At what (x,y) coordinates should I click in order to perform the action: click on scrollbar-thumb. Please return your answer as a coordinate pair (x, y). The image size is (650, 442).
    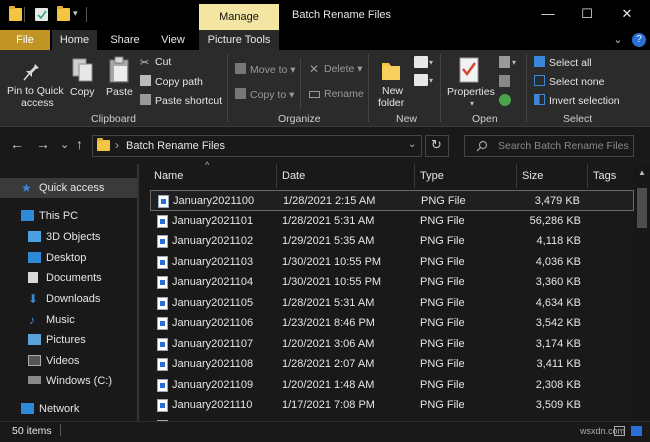
    Looking at the image, I should click on (642, 208).